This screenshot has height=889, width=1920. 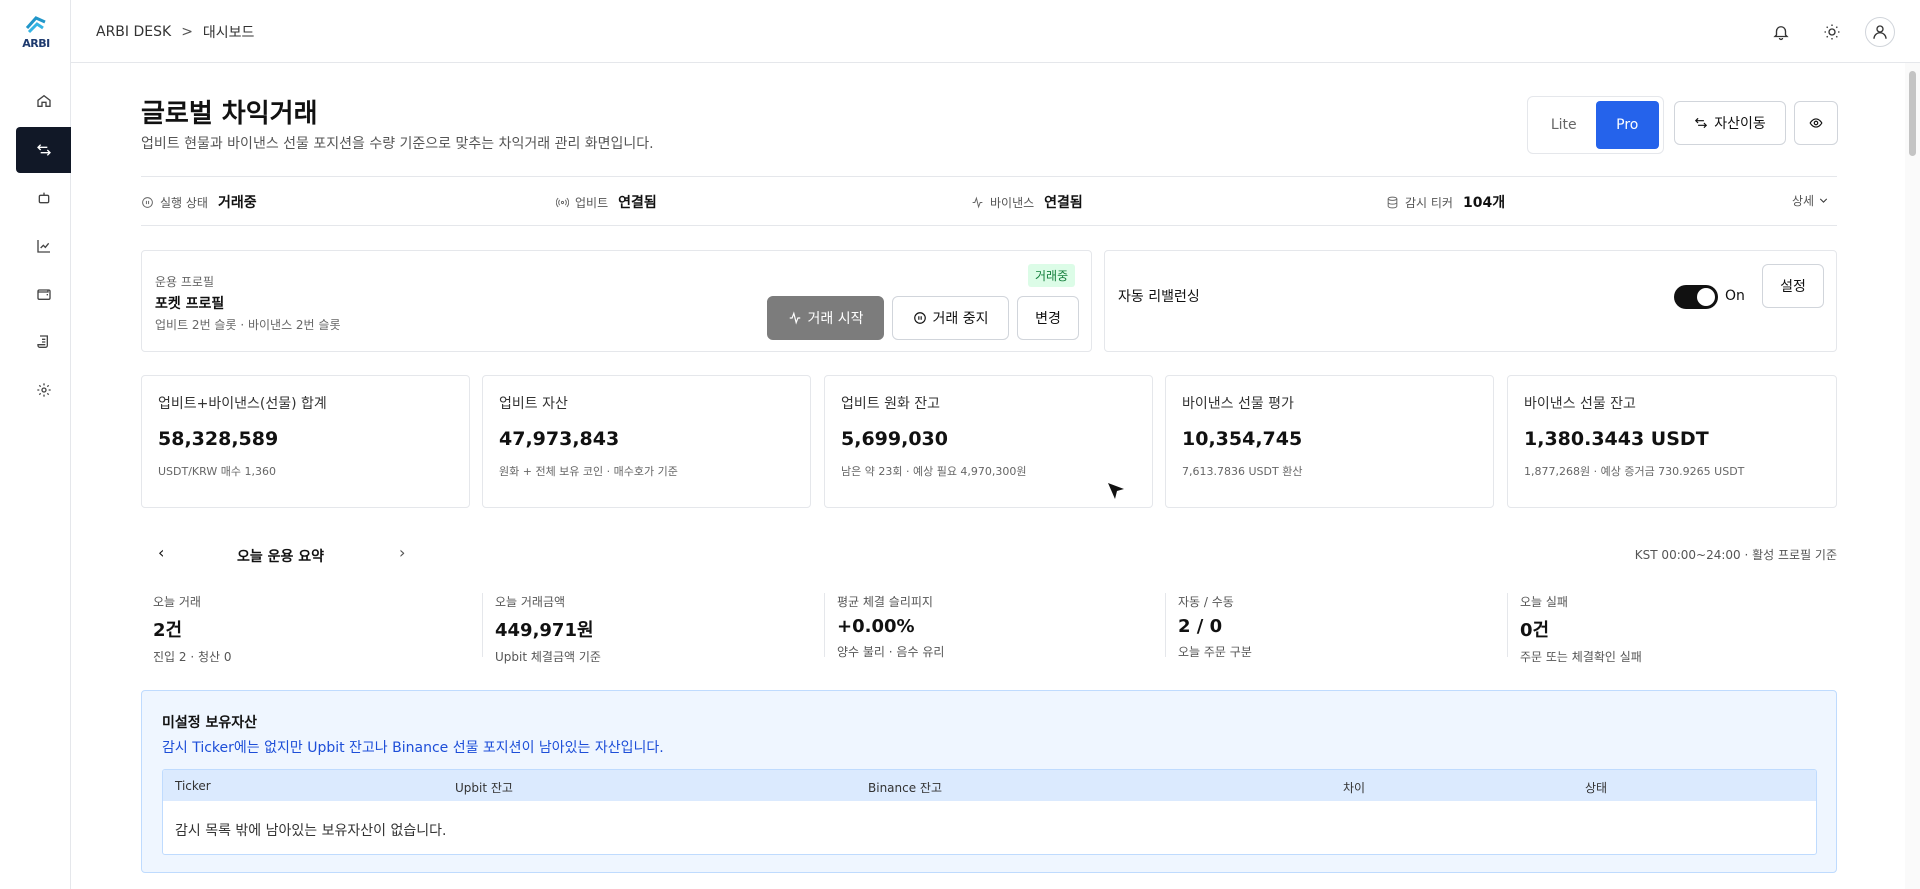 I want to click on gear-icon, so click(x=43, y=390).